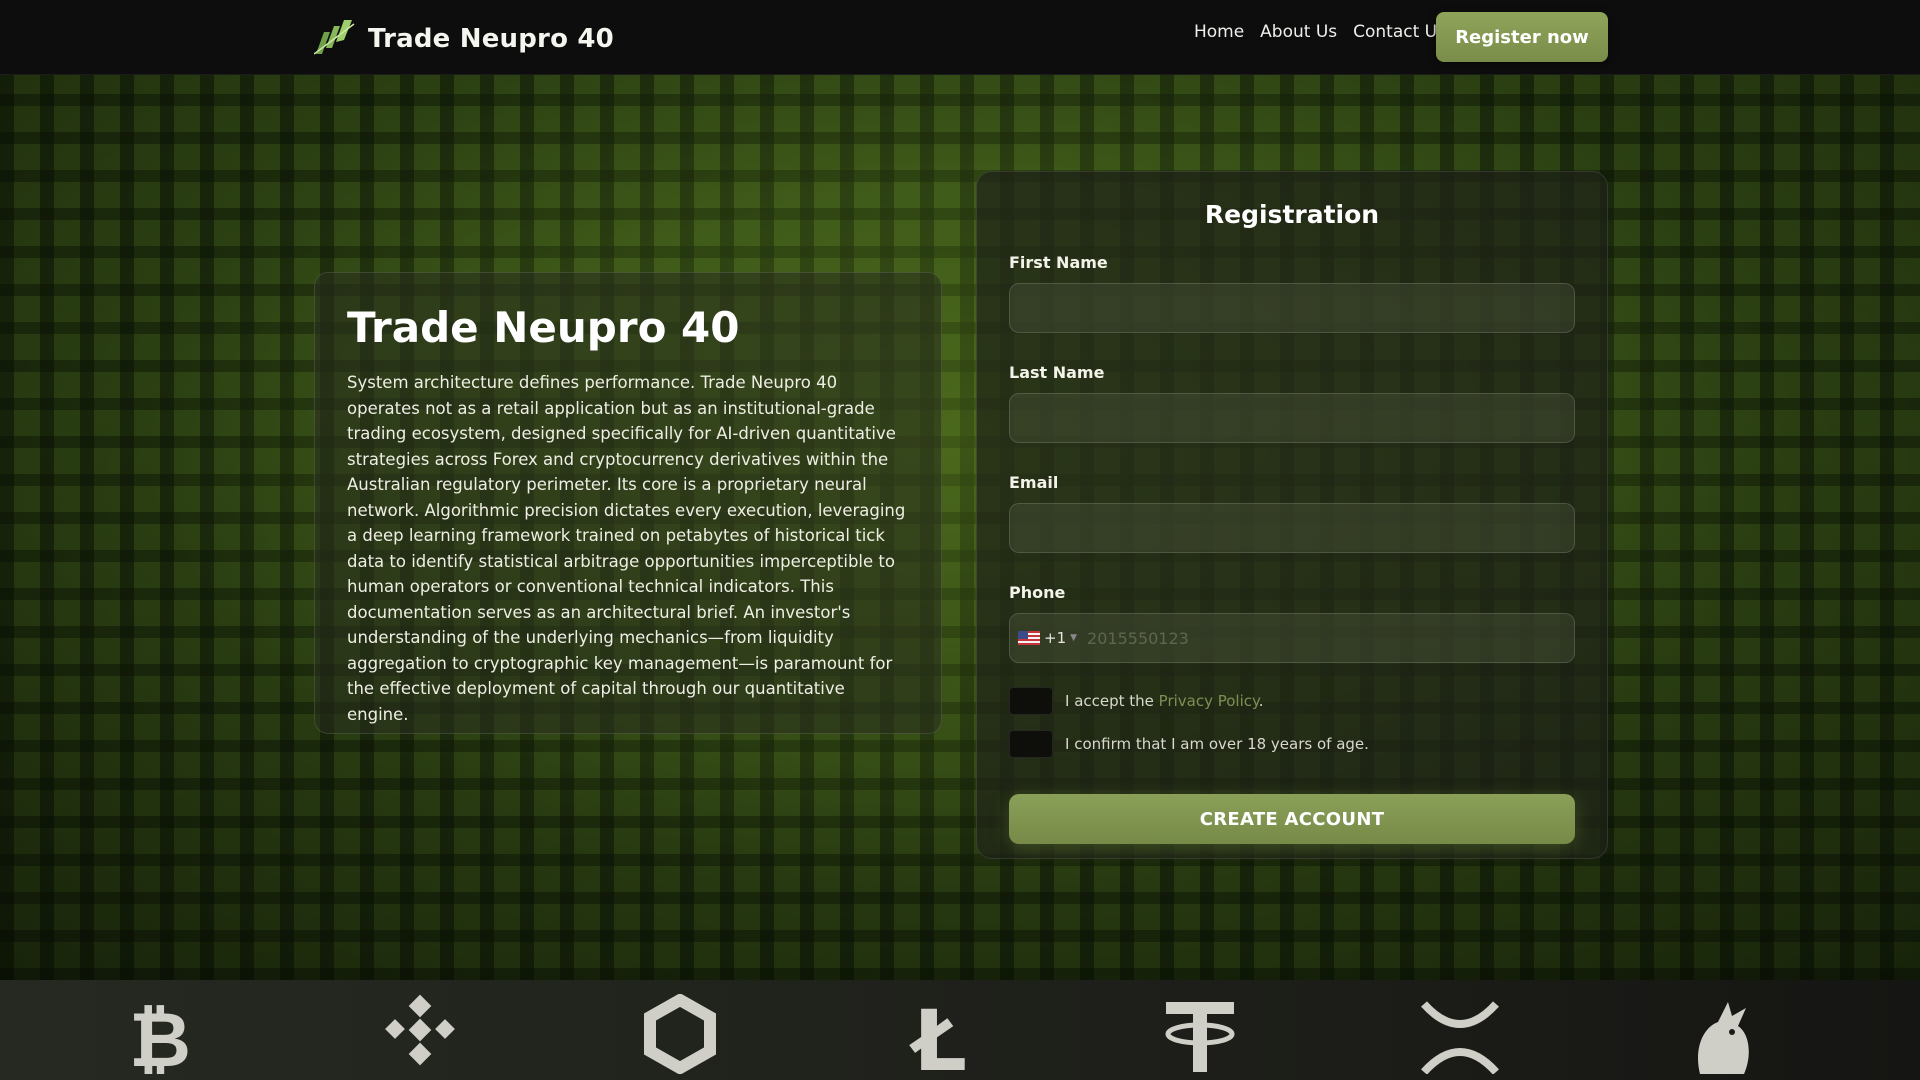 The width and height of the screenshot is (1920, 1080). What do you see at coordinates (1720, 1034) in the screenshot?
I see `uniswap-icon` at bounding box center [1720, 1034].